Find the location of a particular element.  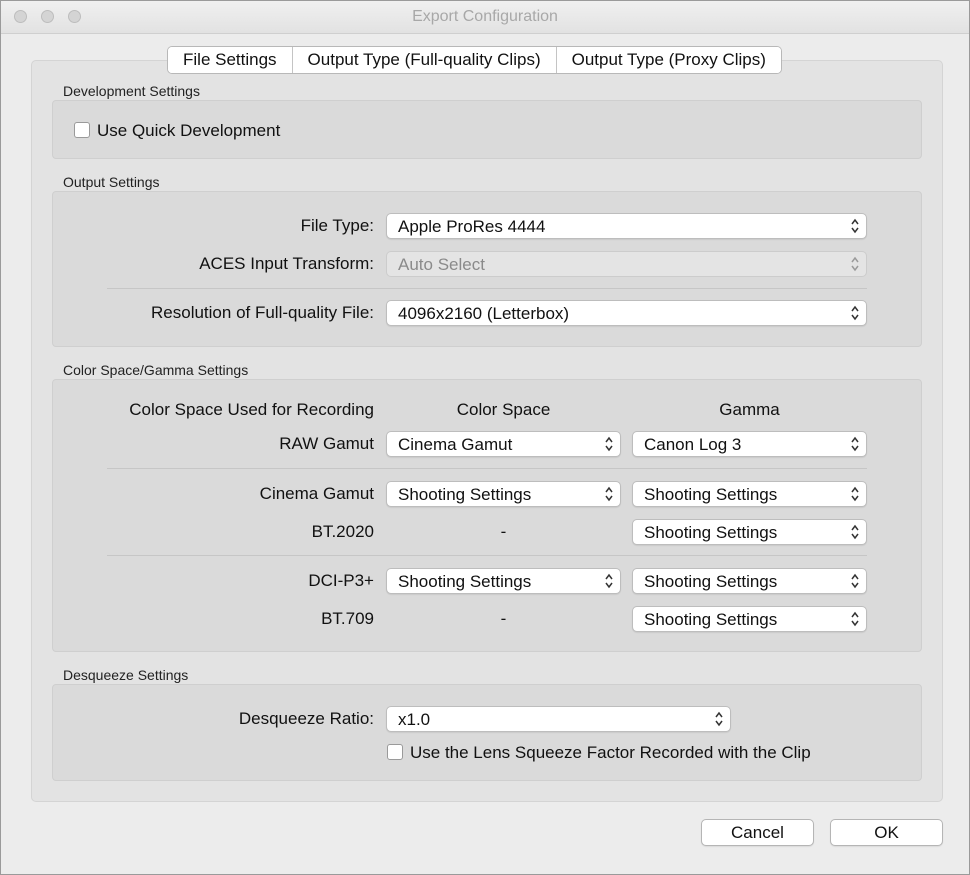

row-label-bt2020: BT.2020 is located at coordinates (342, 531).